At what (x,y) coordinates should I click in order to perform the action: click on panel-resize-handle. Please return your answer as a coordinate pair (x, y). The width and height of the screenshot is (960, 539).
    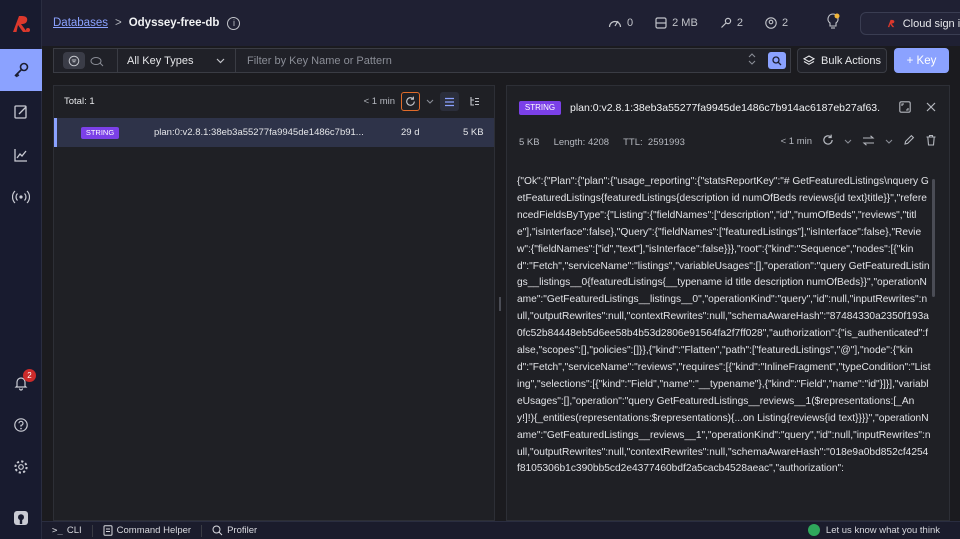
    Looking at the image, I should click on (500, 304).